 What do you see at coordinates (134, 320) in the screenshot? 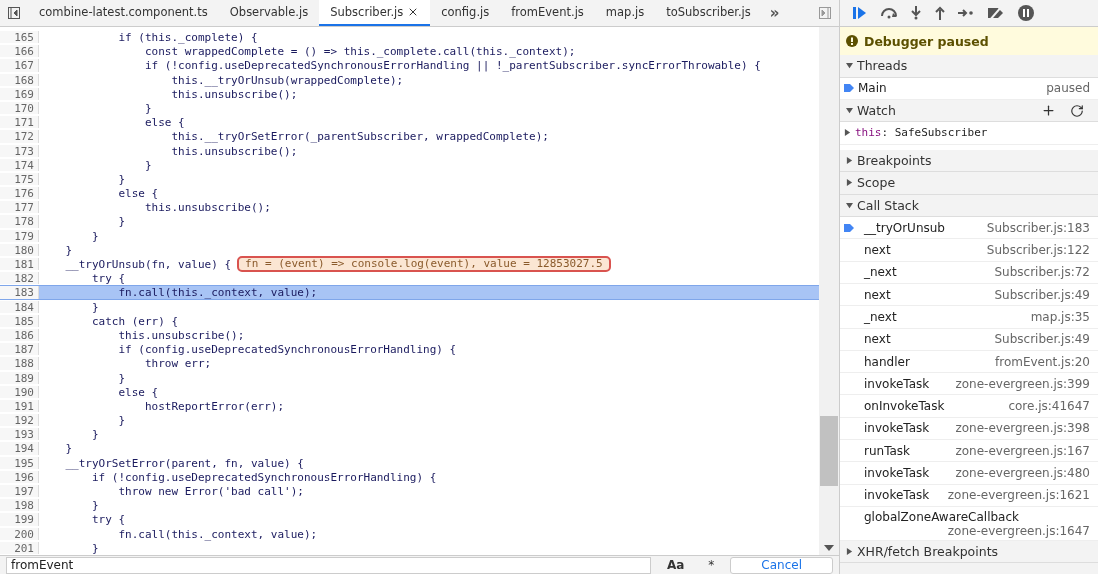
I see `code-line: catch (err) {` at bounding box center [134, 320].